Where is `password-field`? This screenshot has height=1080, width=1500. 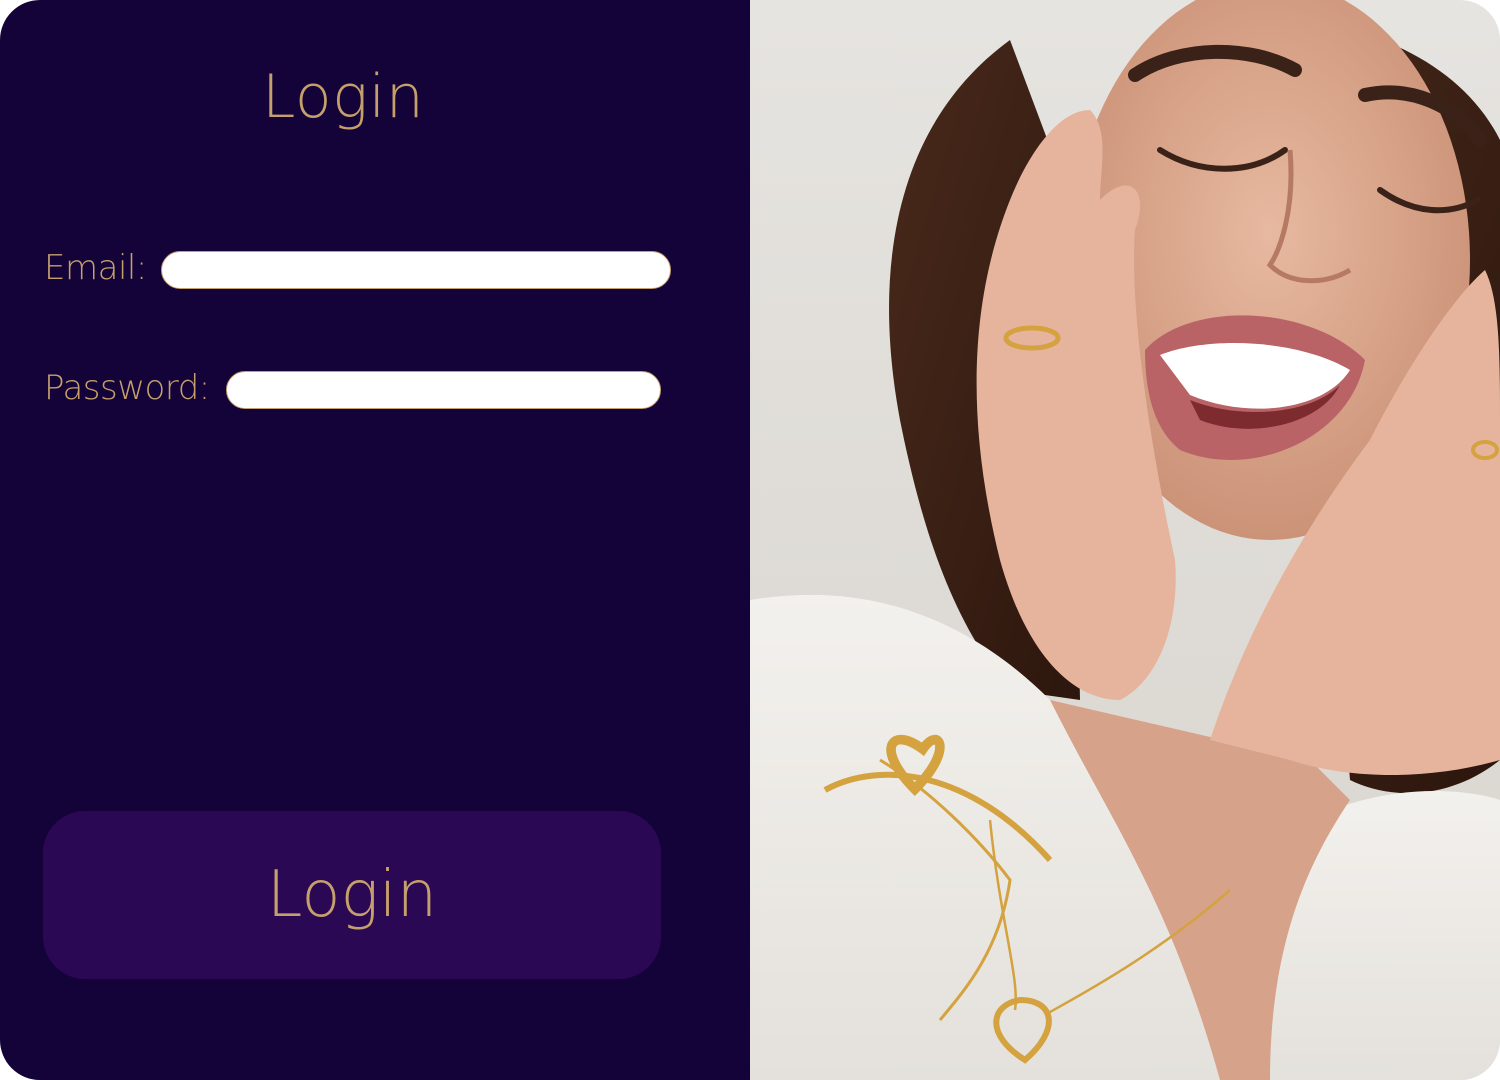 password-field is located at coordinates (443, 390).